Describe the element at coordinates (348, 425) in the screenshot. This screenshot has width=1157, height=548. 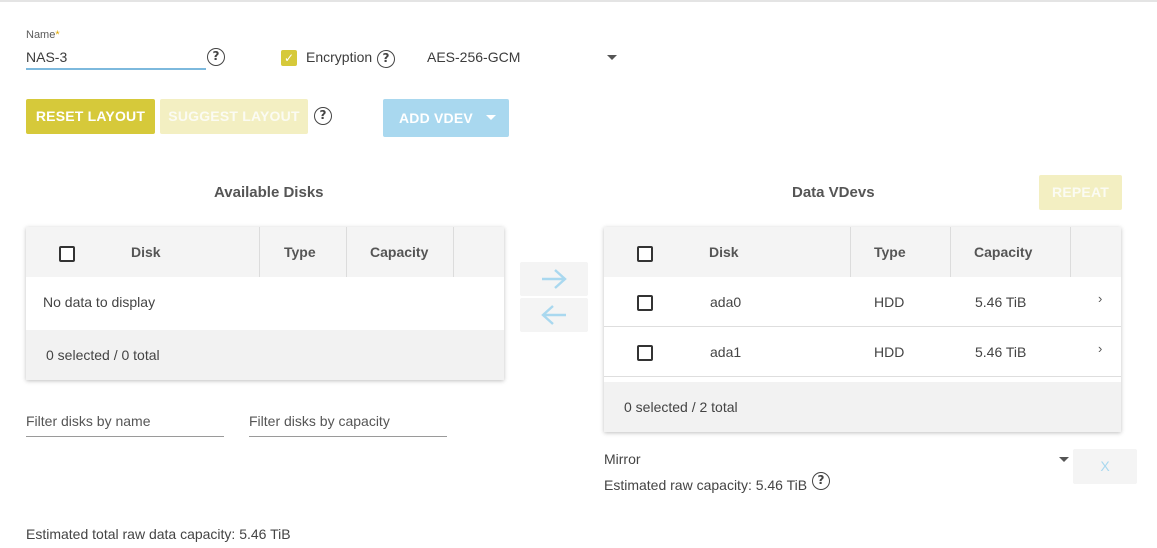
I see `filter-capacity-input: Filter disks by capacity` at that location.